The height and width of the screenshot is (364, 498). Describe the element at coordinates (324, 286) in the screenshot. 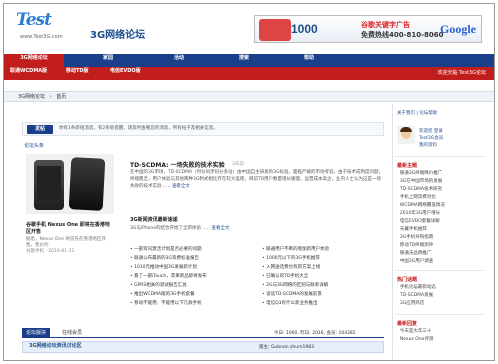

I see `link-item: 2G与3G网络的区别与联系详解` at that location.